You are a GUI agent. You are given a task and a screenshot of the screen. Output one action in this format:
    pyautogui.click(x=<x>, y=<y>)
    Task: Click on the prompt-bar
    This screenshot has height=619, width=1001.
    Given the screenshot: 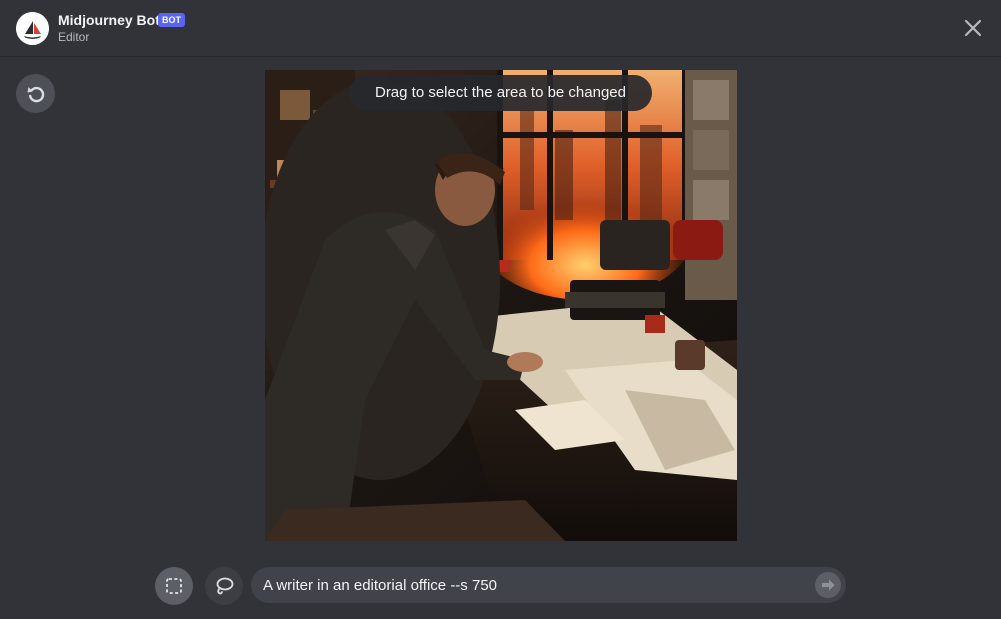 What is the action you would take?
    pyautogui.click(x=548, y=585)
    